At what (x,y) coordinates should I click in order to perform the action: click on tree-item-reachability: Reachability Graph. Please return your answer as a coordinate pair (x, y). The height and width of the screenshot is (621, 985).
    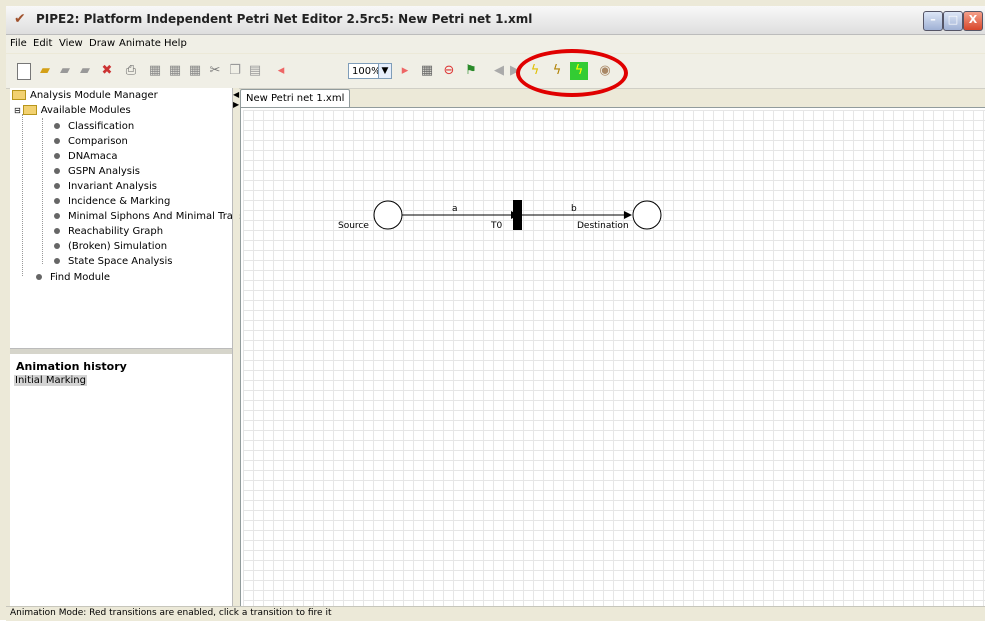
    Looking at the image, I should click on (108, 231).